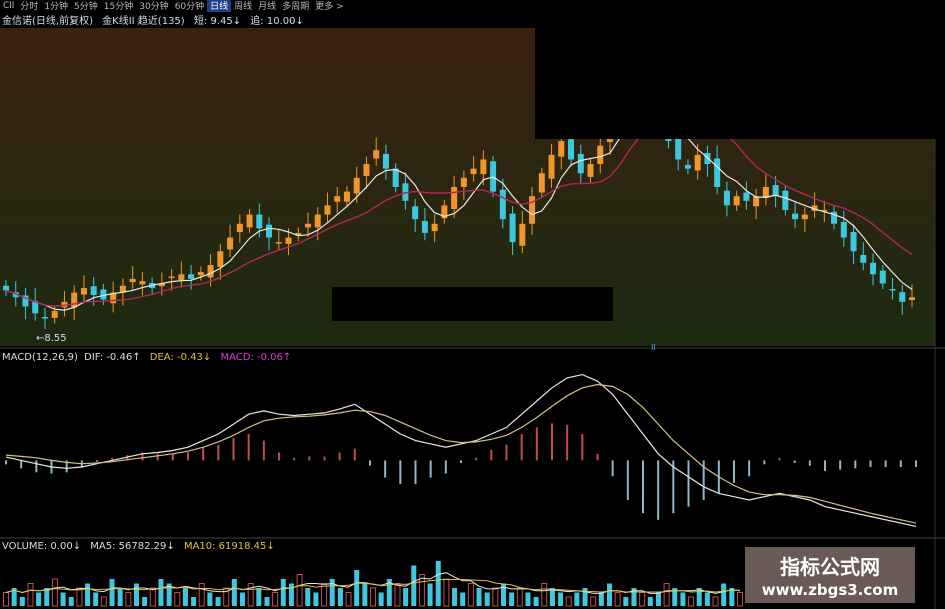 This screenshot has height=609, width=945. Describe the element at coordinates (41, 546) in the screenshot. I see `volume-title: VOLUME: 0.00↓` at that location.